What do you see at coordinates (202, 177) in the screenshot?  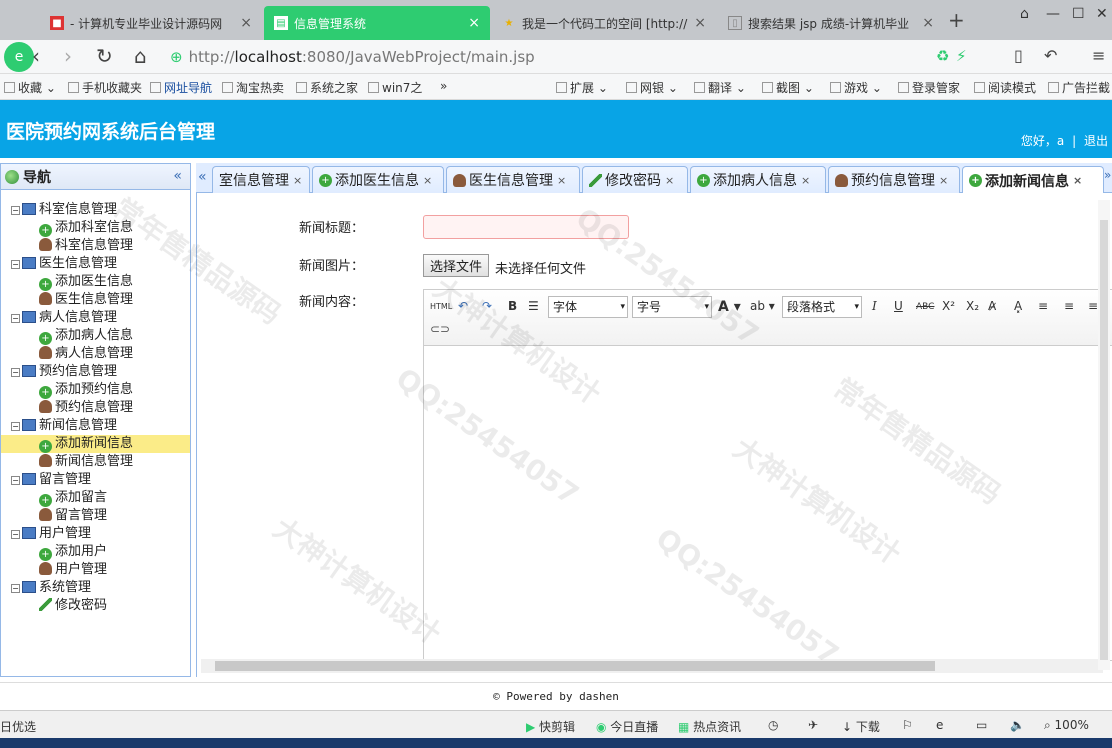 I see `tab-scroll-left-icon: «` at bounding box center [202, 177].